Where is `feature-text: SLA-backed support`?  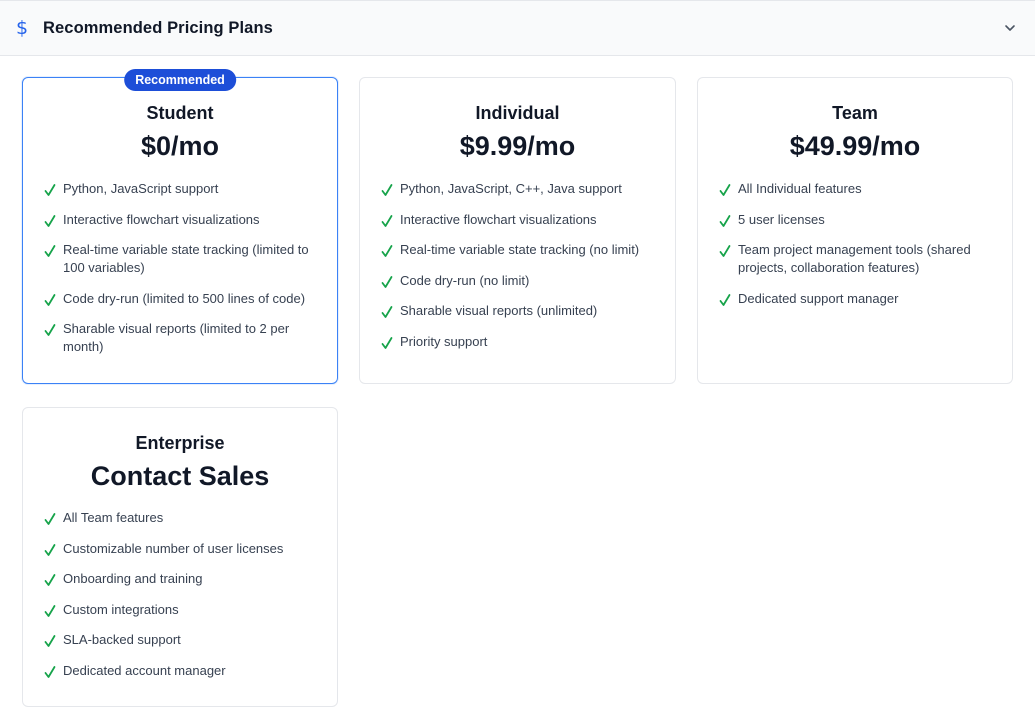 feature-text: SLA-backed support is located at coordinates (122, 639).